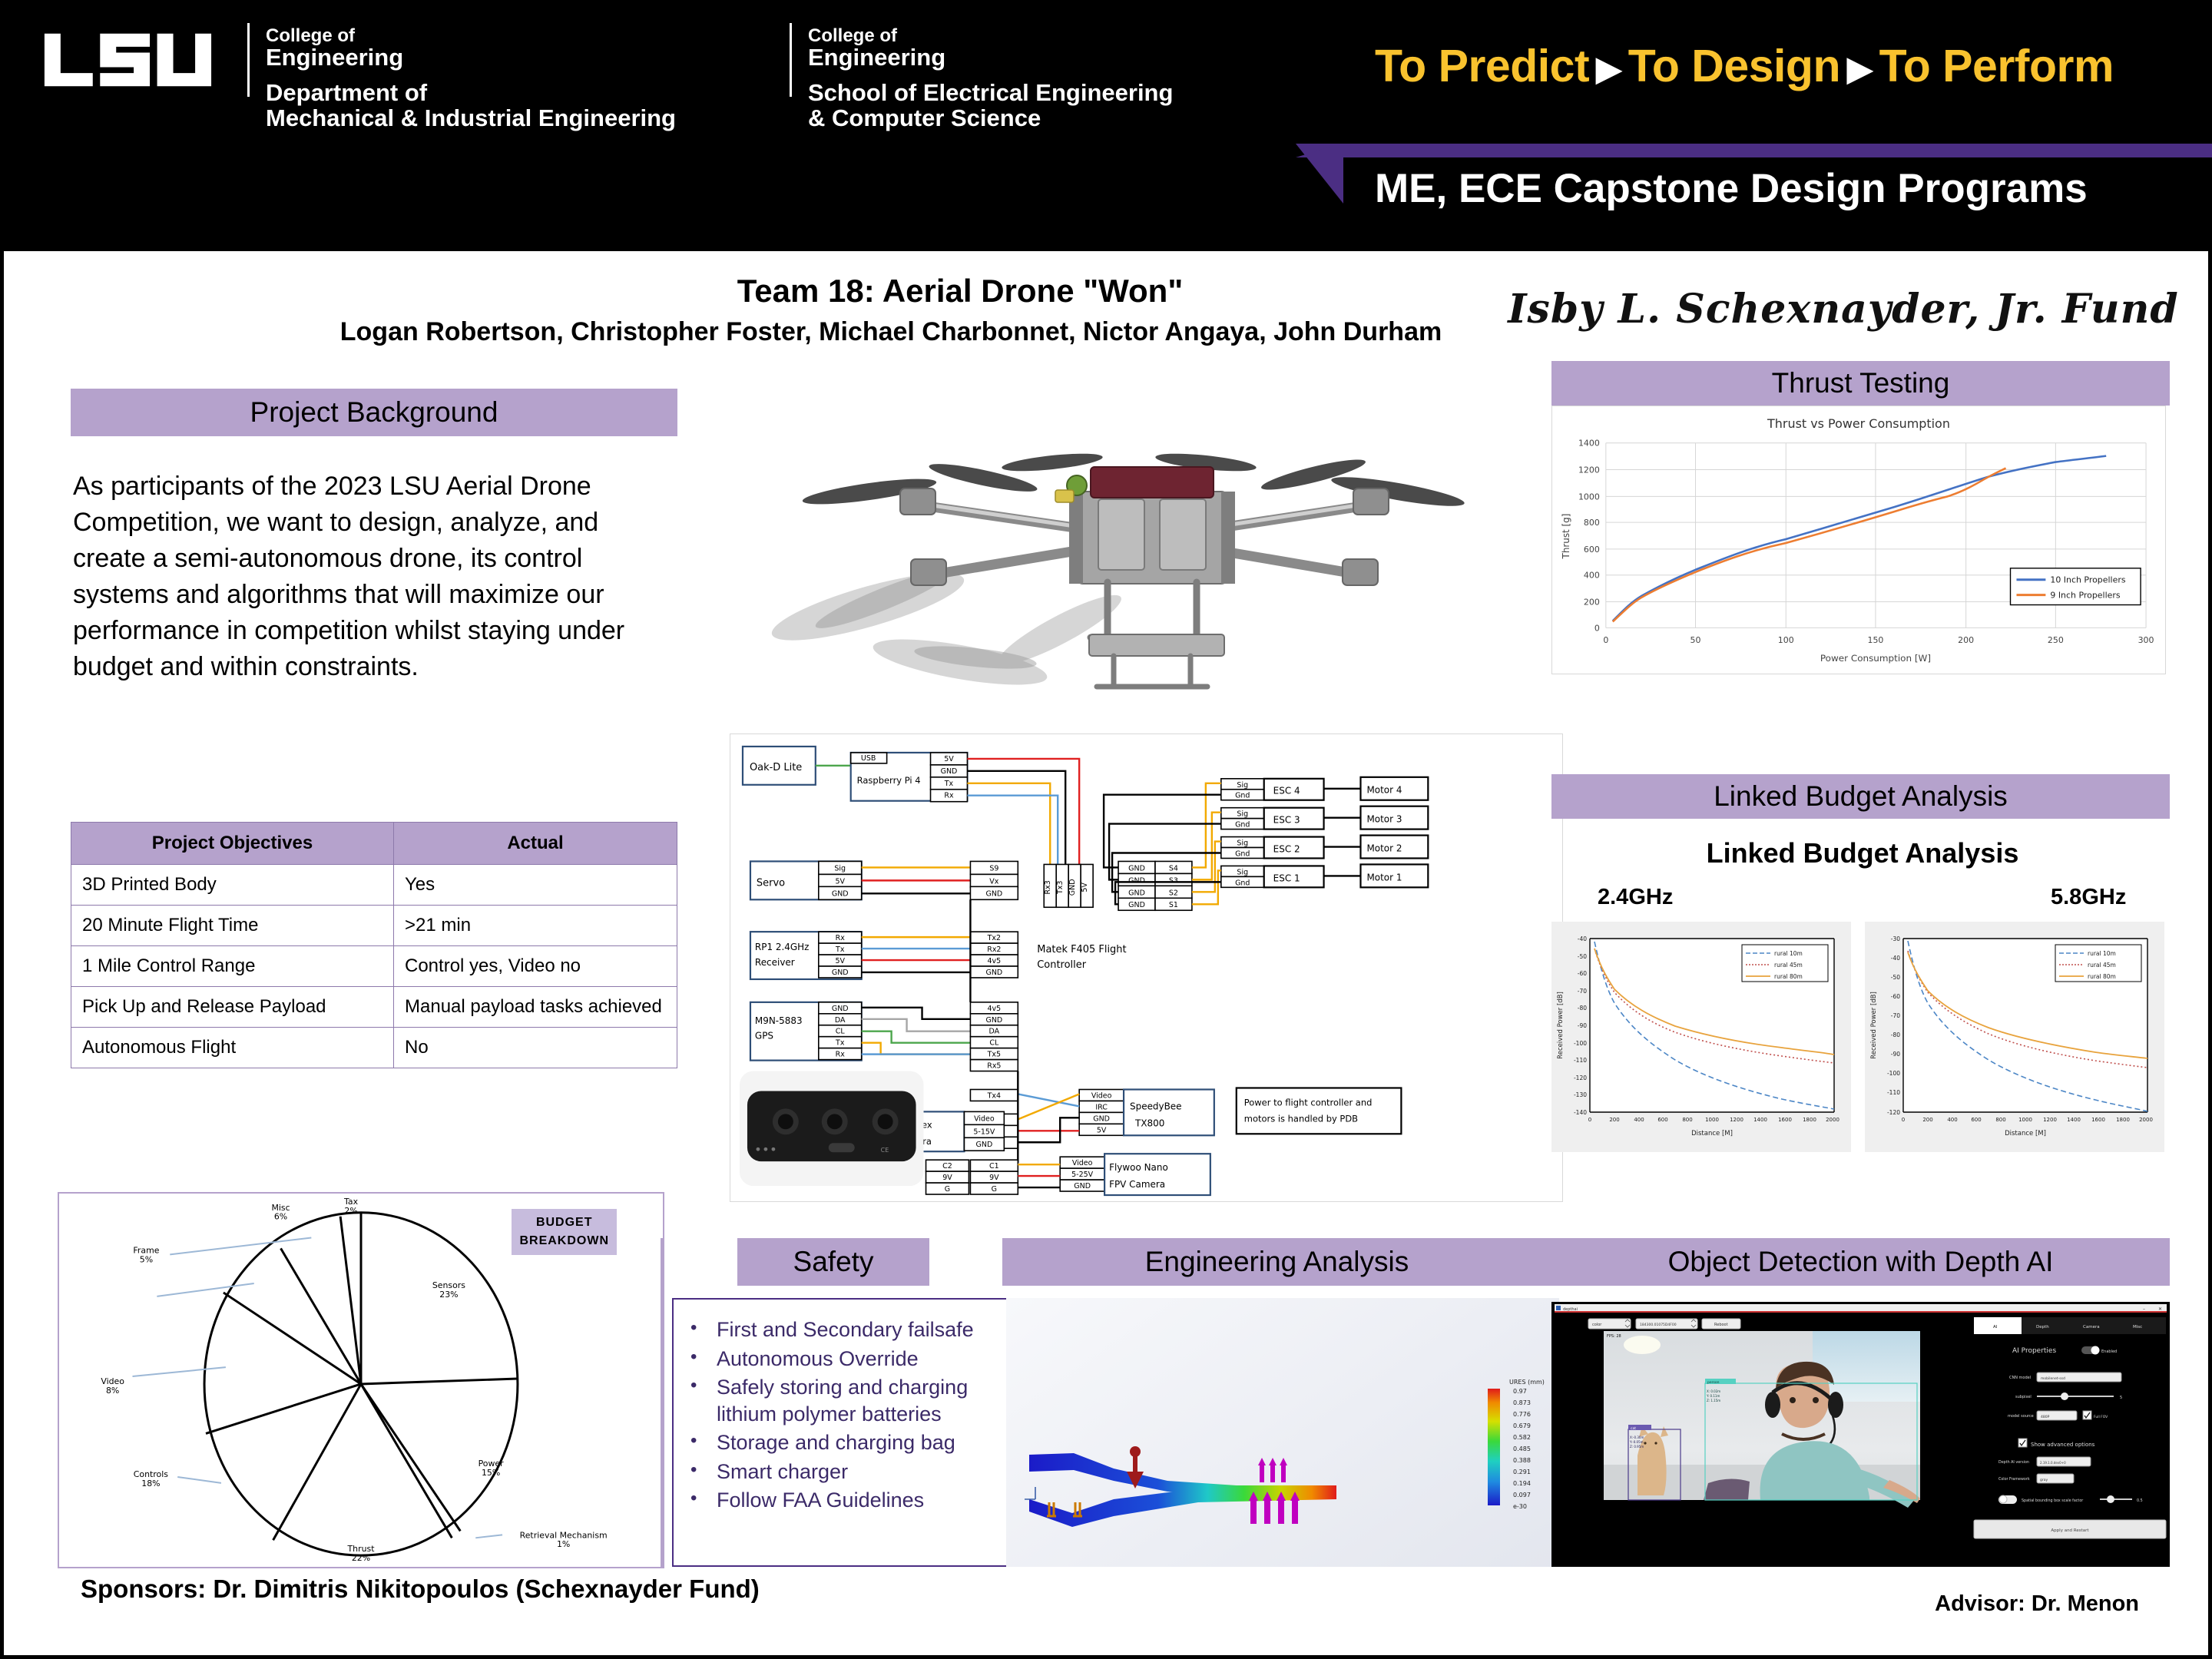 The image size is (2212, 1659). What do you see at coordinates (361, 1558) in the screenshot?
I see `pie-value-thrust: 22%` at bounding box center [361, 1558].